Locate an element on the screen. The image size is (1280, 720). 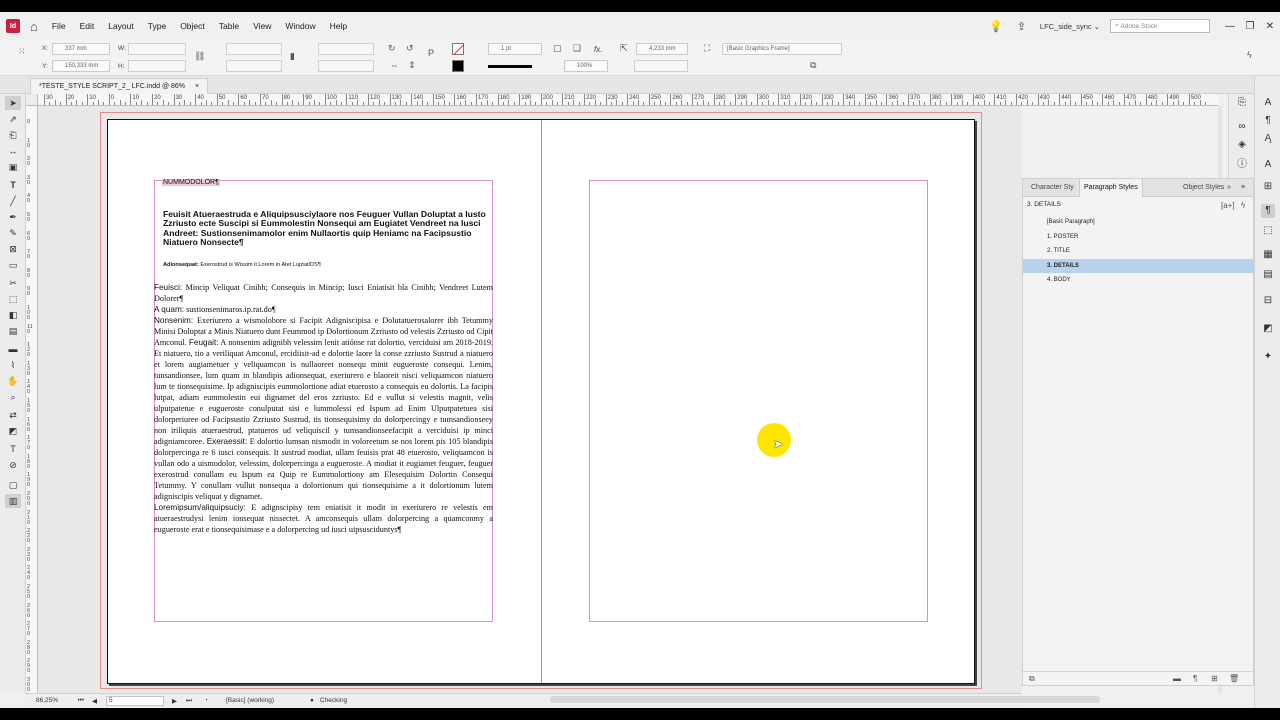
constrain-proportions-icon: ⛓ is located at coordinates (199, 56).